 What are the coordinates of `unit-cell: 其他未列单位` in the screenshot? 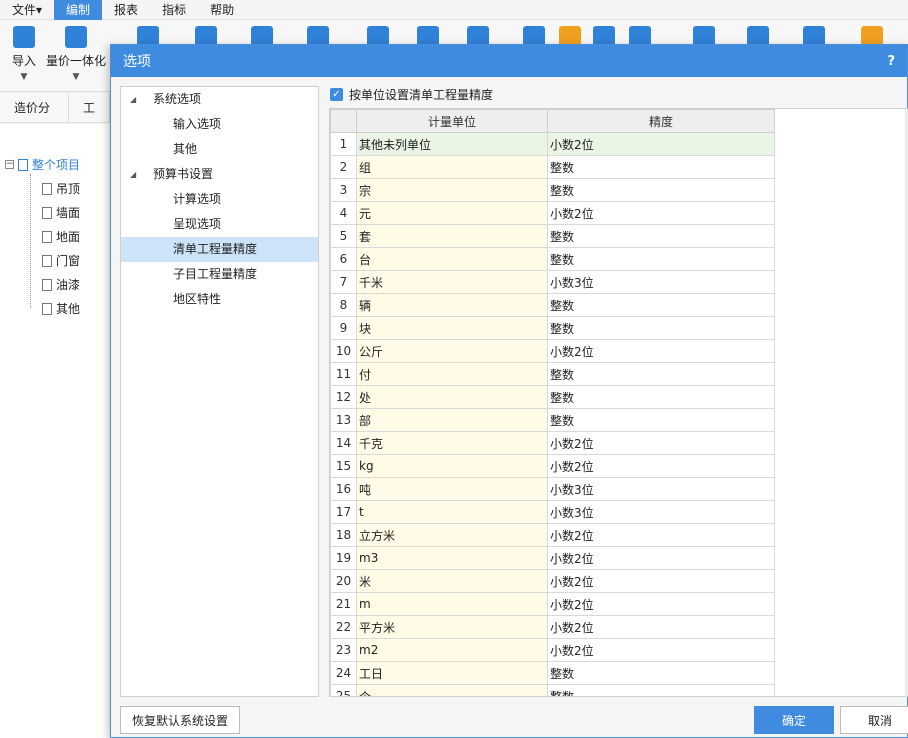 It's located at (452, 144).